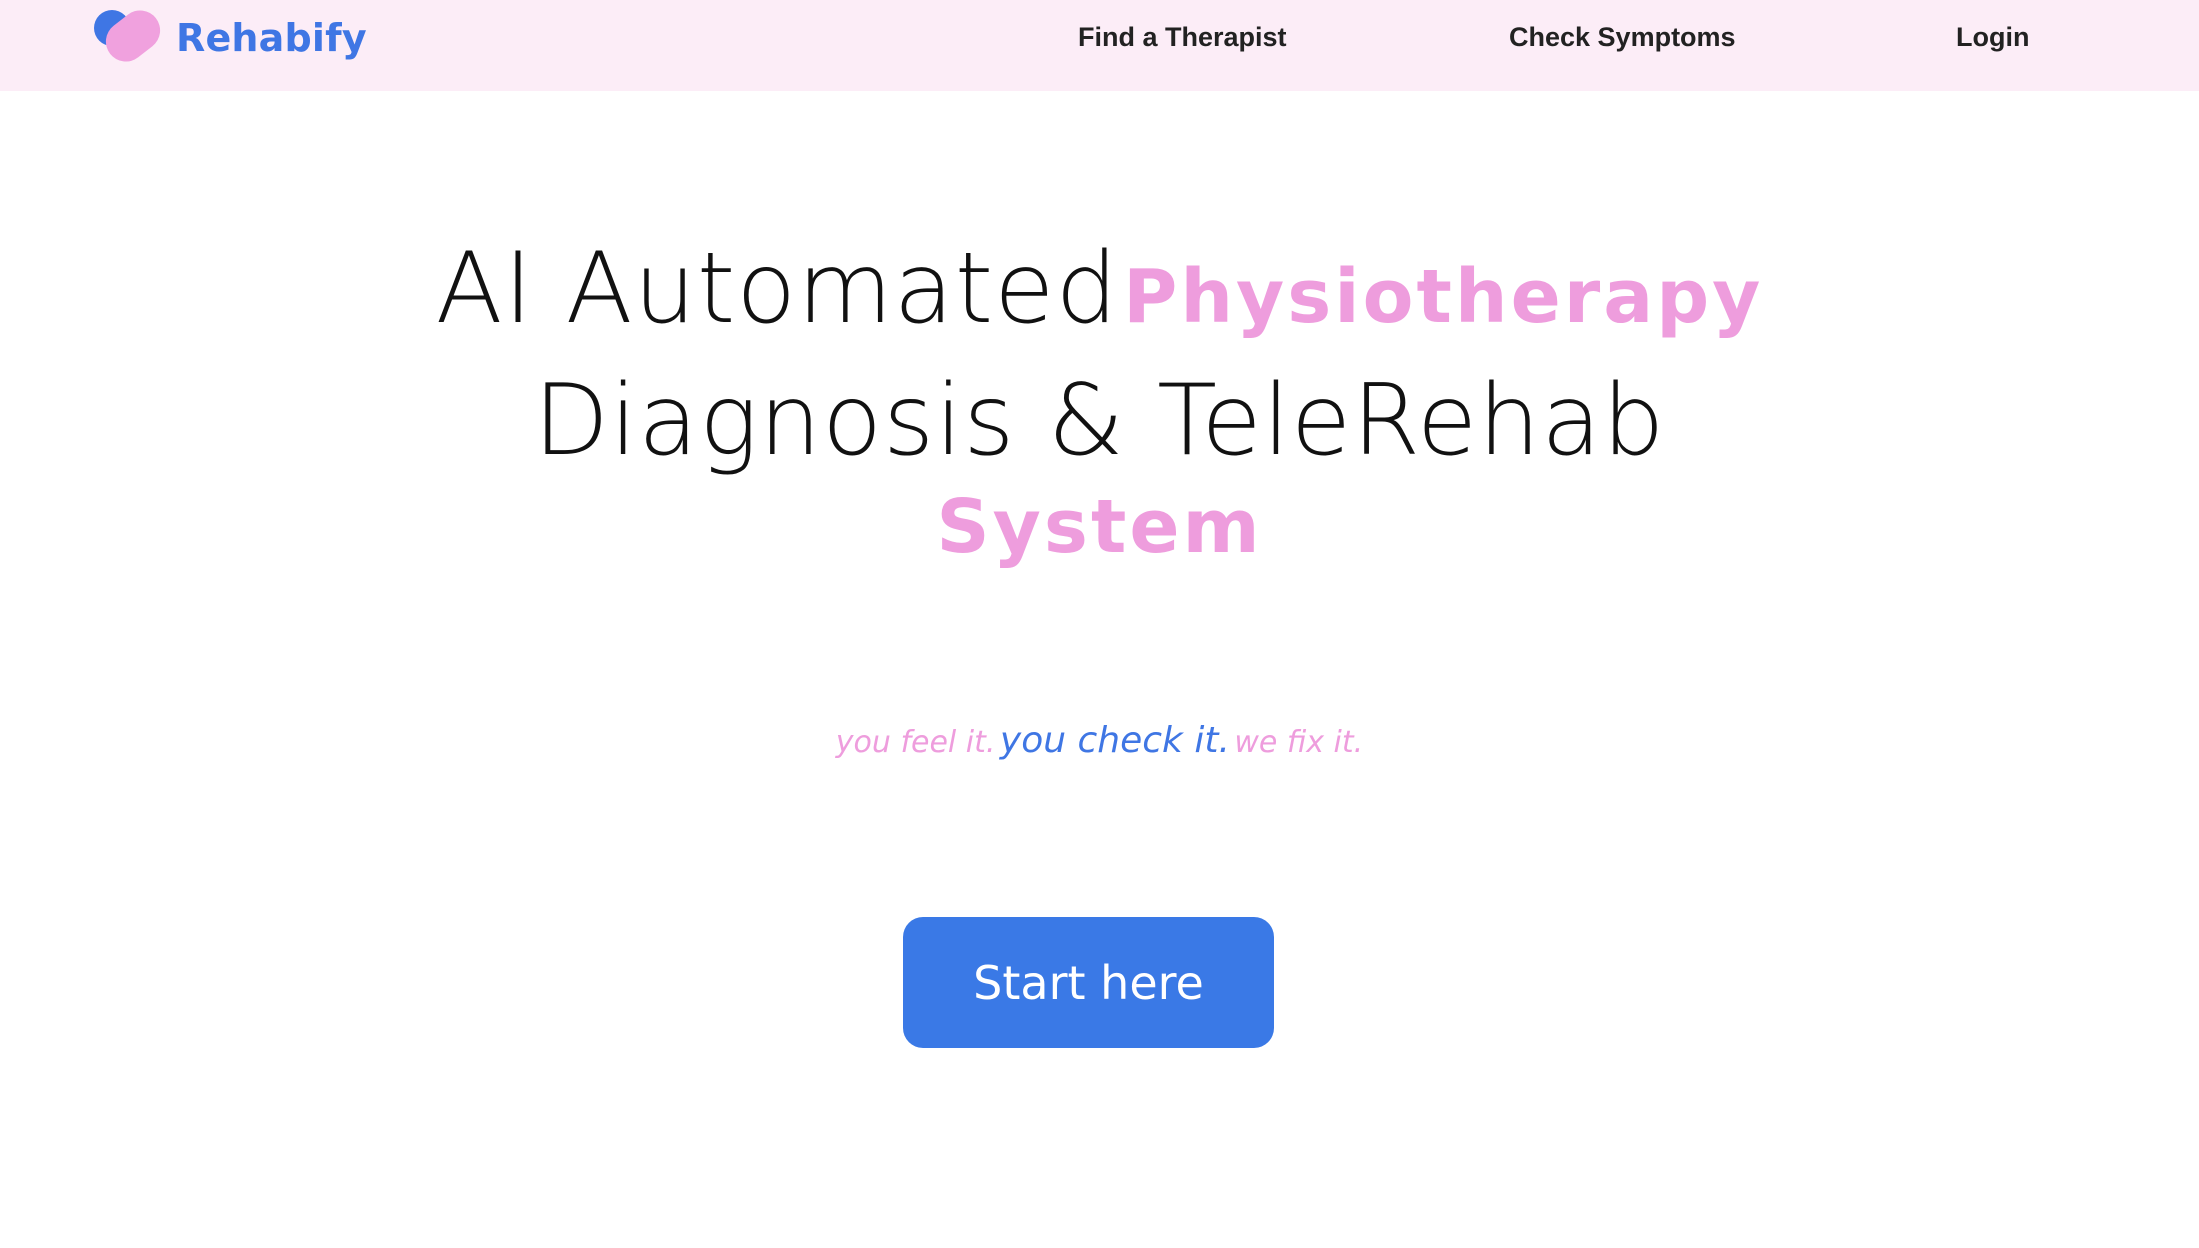  What do you see at coordinates (1299, 742) in the screenshot?
I see `tagline-we-fix-it: we fix it.` at bounding box center [1299, 742].